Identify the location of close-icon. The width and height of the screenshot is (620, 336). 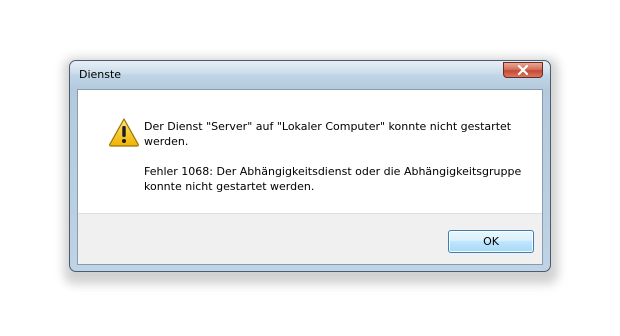
(523, 70).